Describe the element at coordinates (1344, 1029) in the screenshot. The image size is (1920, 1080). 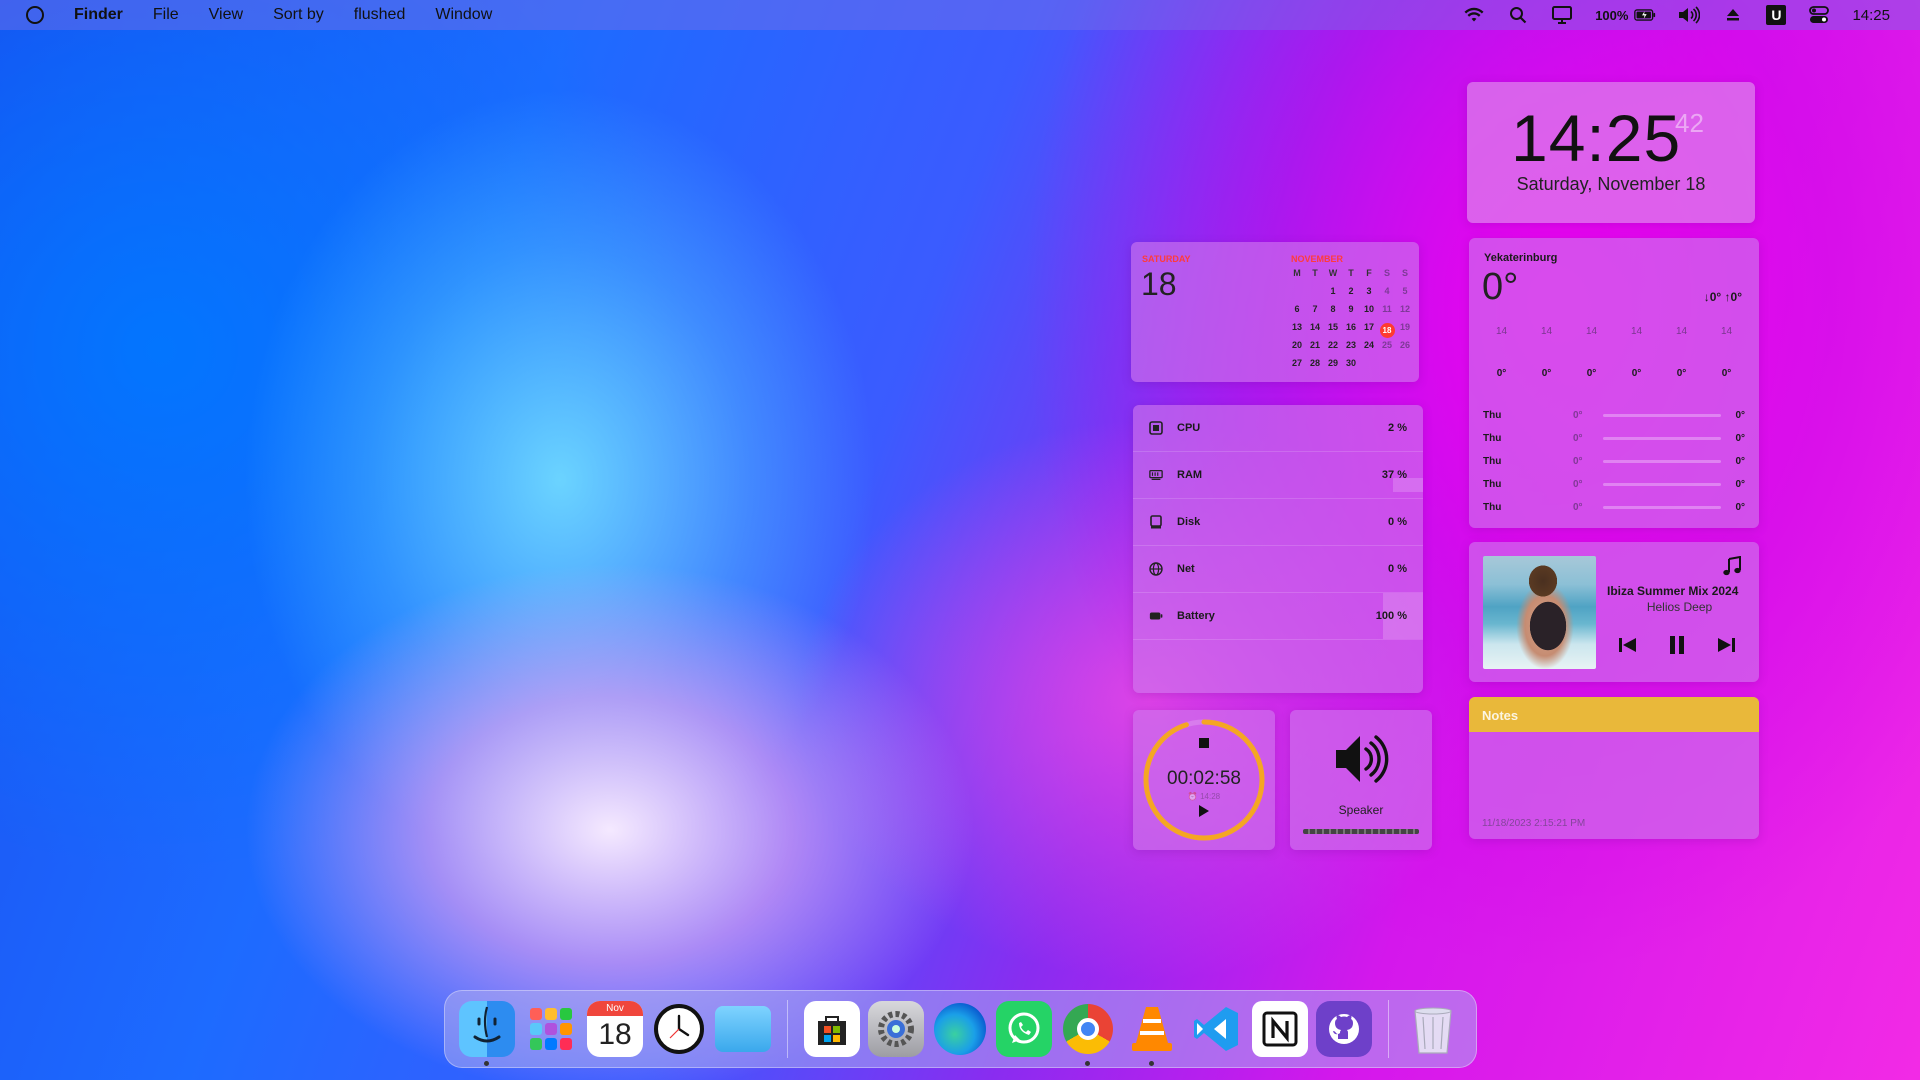
I see `dock-github-desktop` at that location.